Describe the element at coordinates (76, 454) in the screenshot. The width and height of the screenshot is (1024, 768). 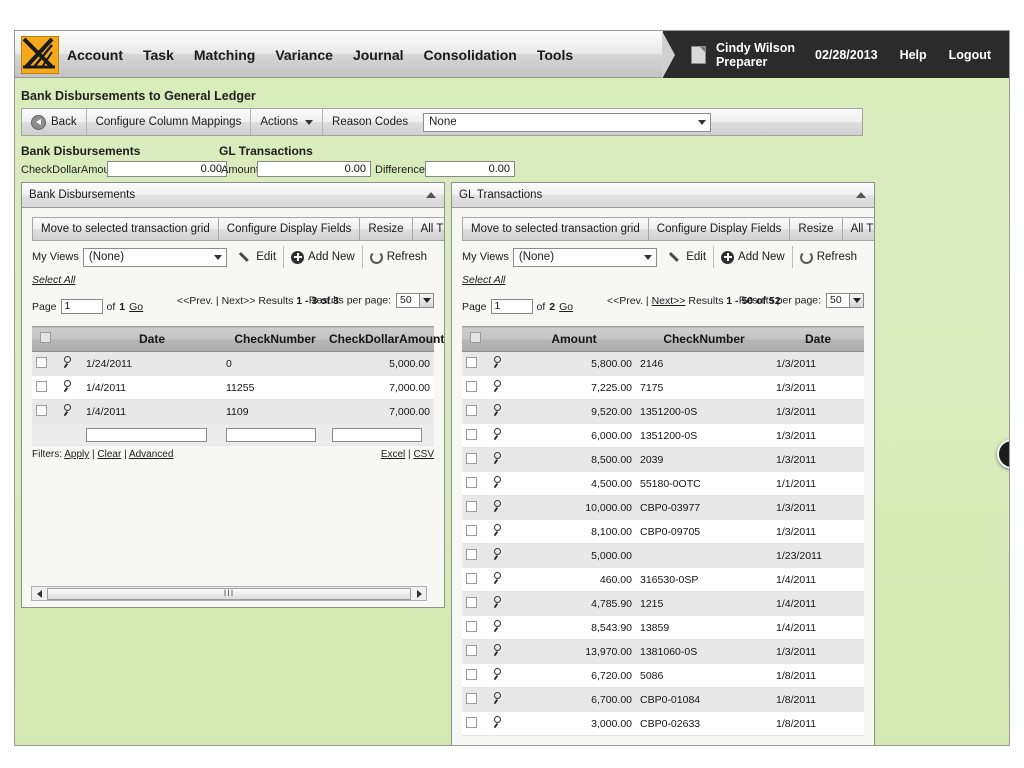
I see `filters-apply-link: Apply` at that location.